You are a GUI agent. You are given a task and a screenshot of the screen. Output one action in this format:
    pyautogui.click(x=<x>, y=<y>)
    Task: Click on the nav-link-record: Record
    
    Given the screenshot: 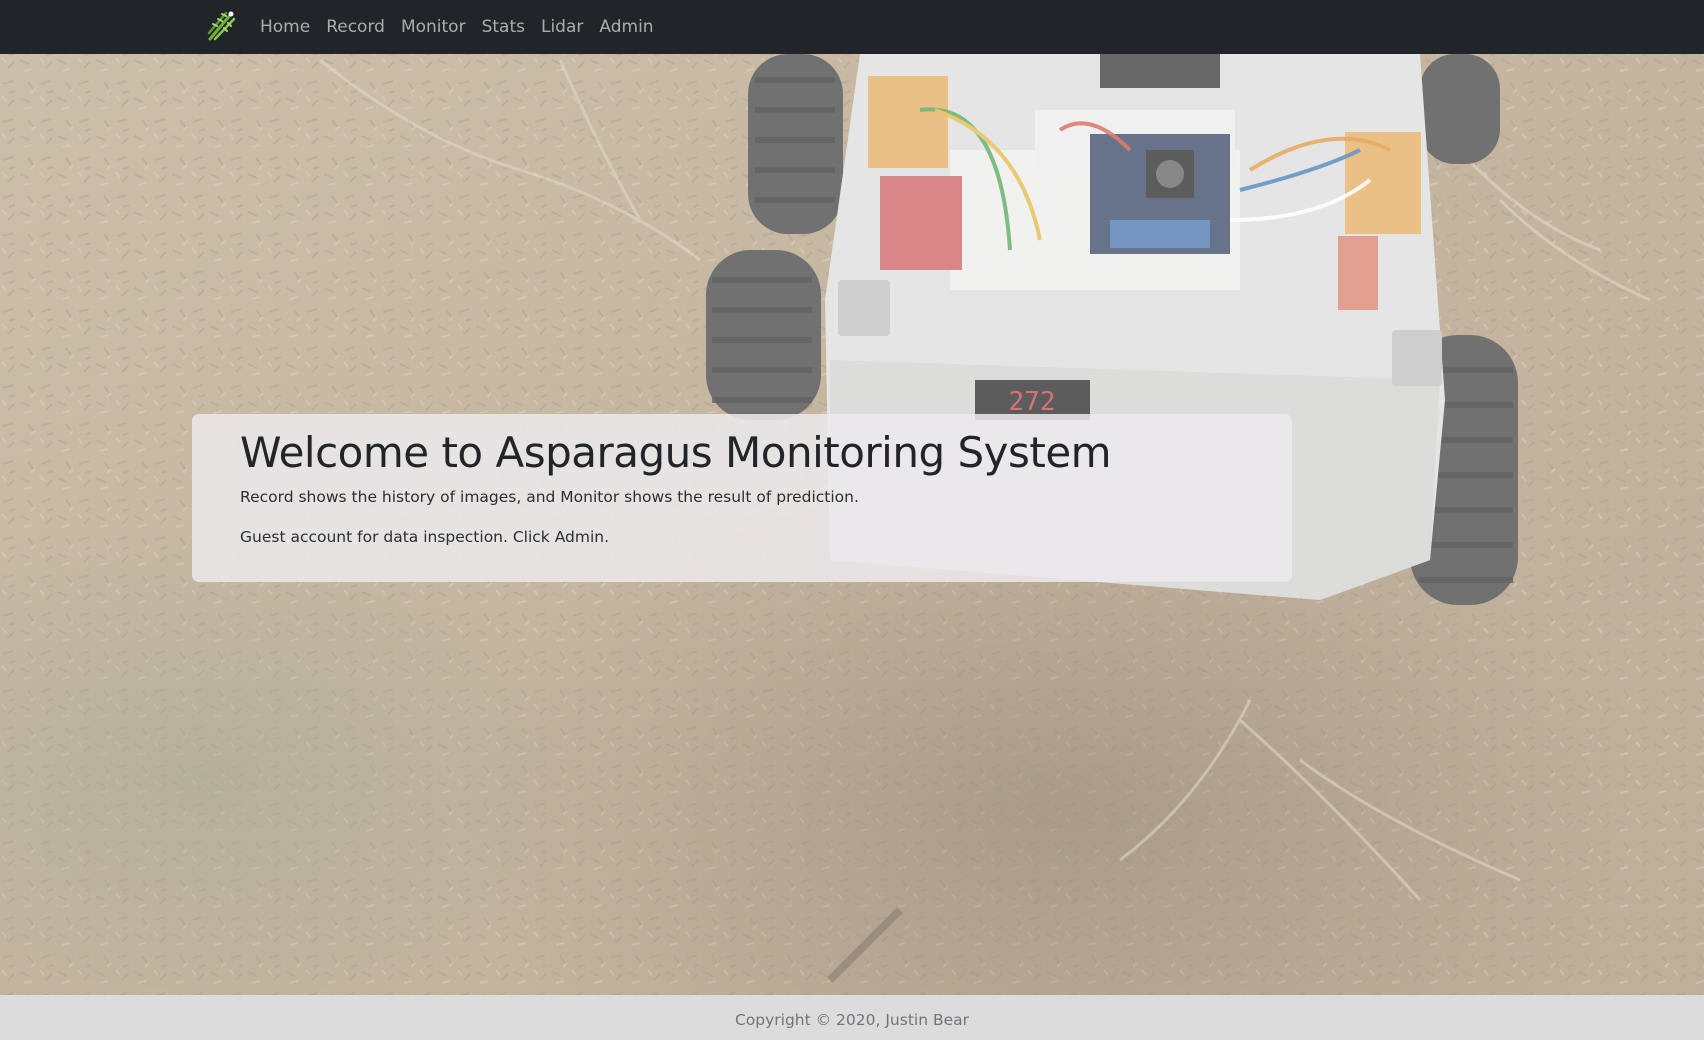 What is the action you would take?
    pyautogui.click(x=355, y=27)
    